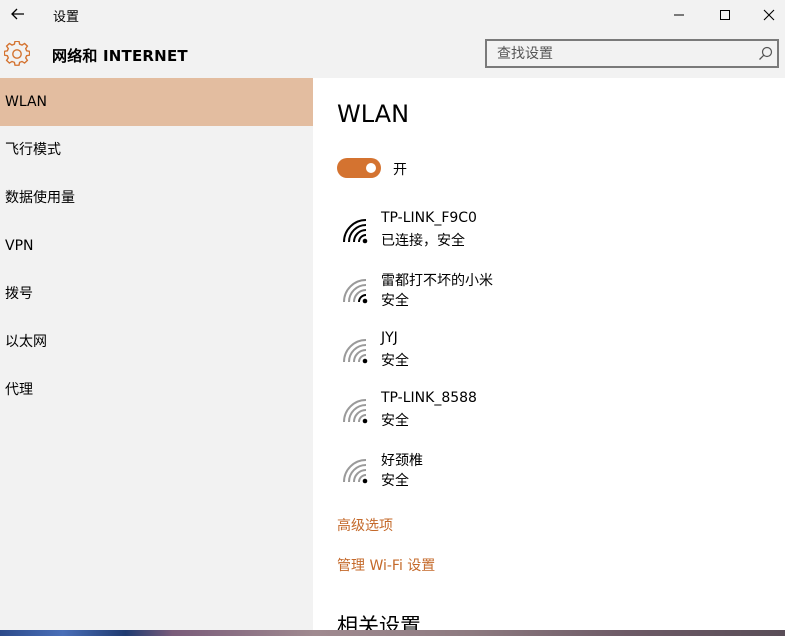  Describe the element at coordinates (379, 622) in the screenshot. I see `related-settings-title: 相关设置` at that location.